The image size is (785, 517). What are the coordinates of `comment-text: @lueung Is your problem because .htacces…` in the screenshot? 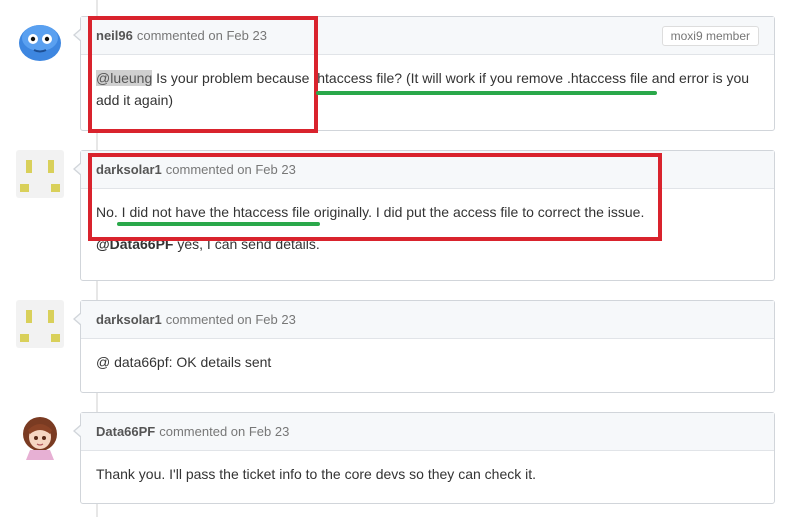 It's located at (427, 89).